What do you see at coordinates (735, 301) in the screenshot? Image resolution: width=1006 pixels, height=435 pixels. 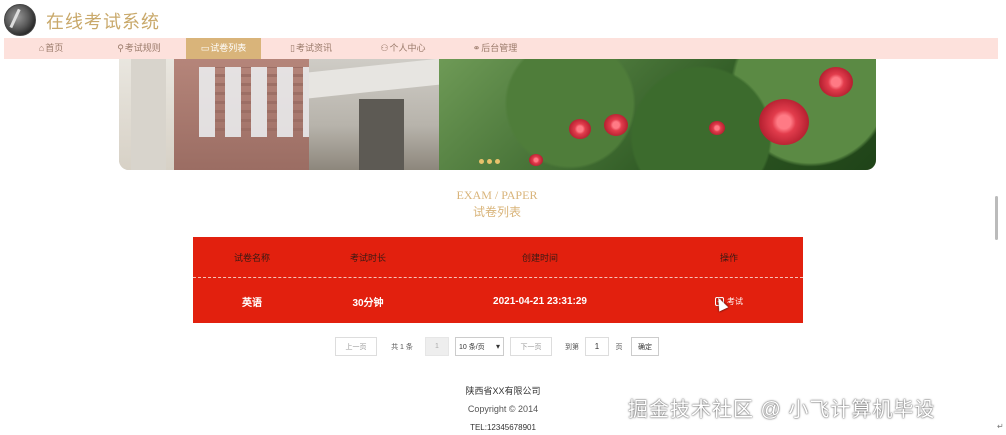 I see `take-exam-label: 考试` at bounding box center [735, 301].